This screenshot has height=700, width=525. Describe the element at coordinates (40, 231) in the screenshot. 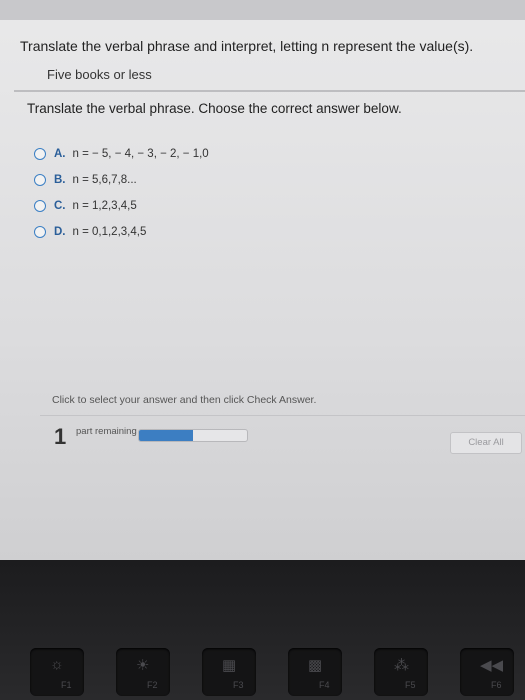

I see `radio-button-d` at that location.